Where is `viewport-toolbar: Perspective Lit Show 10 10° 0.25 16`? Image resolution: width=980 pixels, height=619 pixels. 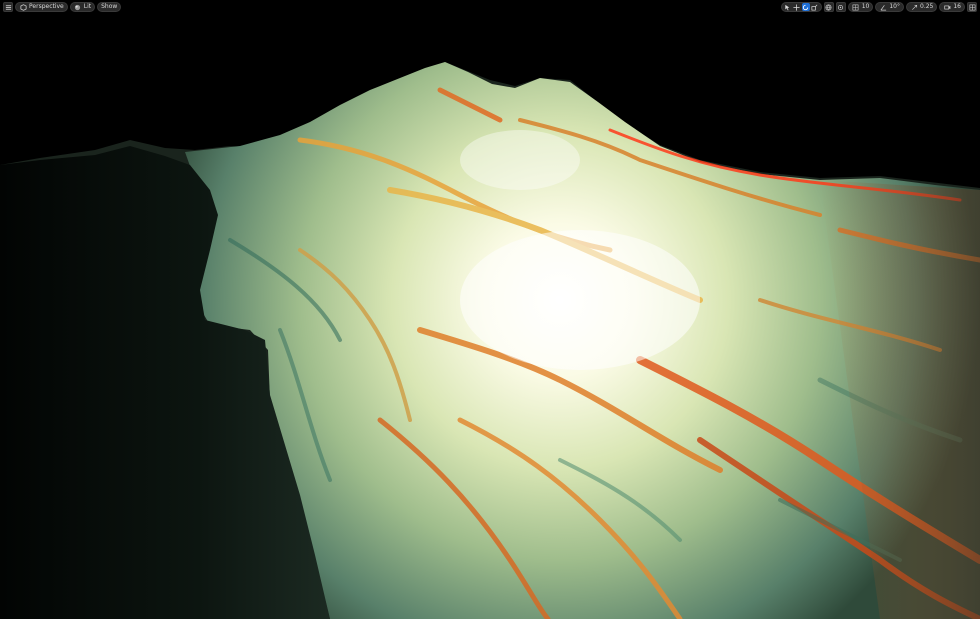 viewport-toolbar: Perspective Lit Show 10 10° 0.25 16 is located at coordinates (490, 7).